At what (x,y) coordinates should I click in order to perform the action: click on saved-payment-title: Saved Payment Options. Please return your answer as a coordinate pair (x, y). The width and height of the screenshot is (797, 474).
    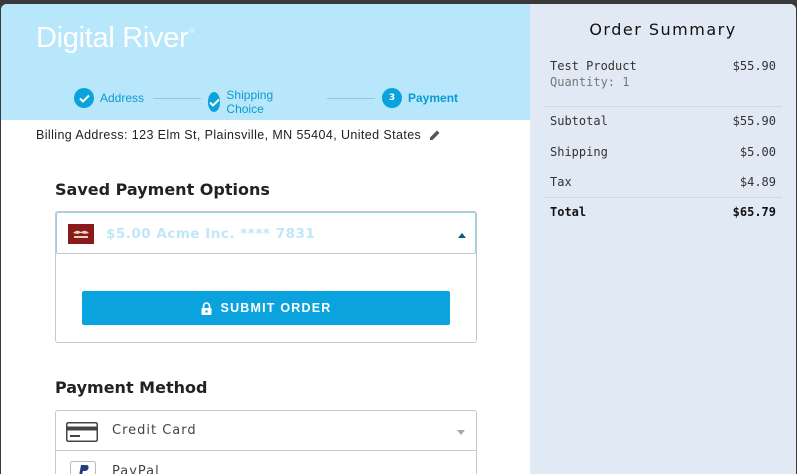
    Looking at the image, I should click on (162, 189).